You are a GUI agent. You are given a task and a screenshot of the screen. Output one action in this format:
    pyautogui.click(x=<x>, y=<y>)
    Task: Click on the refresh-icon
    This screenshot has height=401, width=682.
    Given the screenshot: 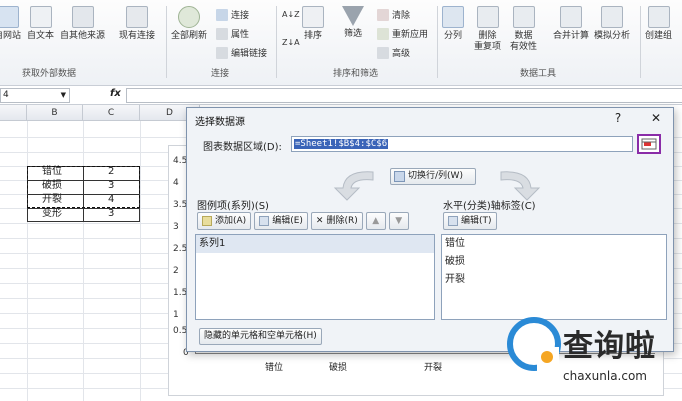 What is the action you would take?
    pyautogui.click(x=189, y=17)
    